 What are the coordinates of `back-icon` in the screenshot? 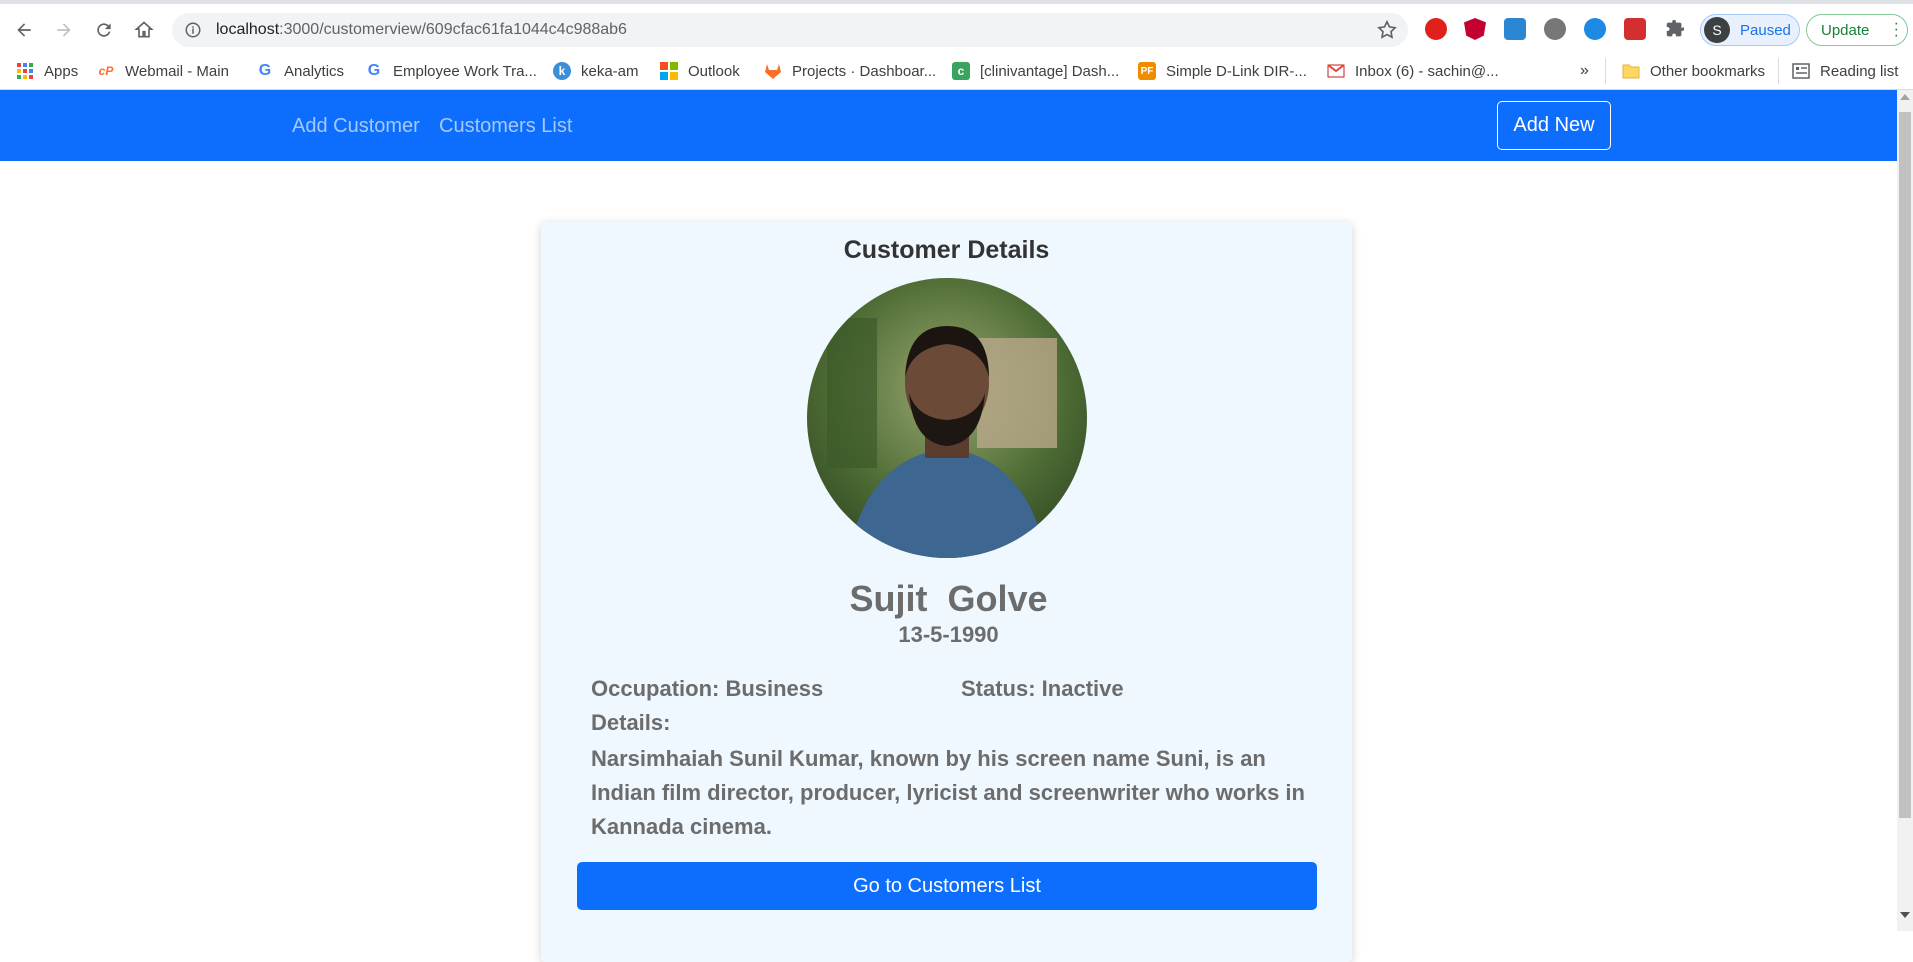 It's located at (24, 30).